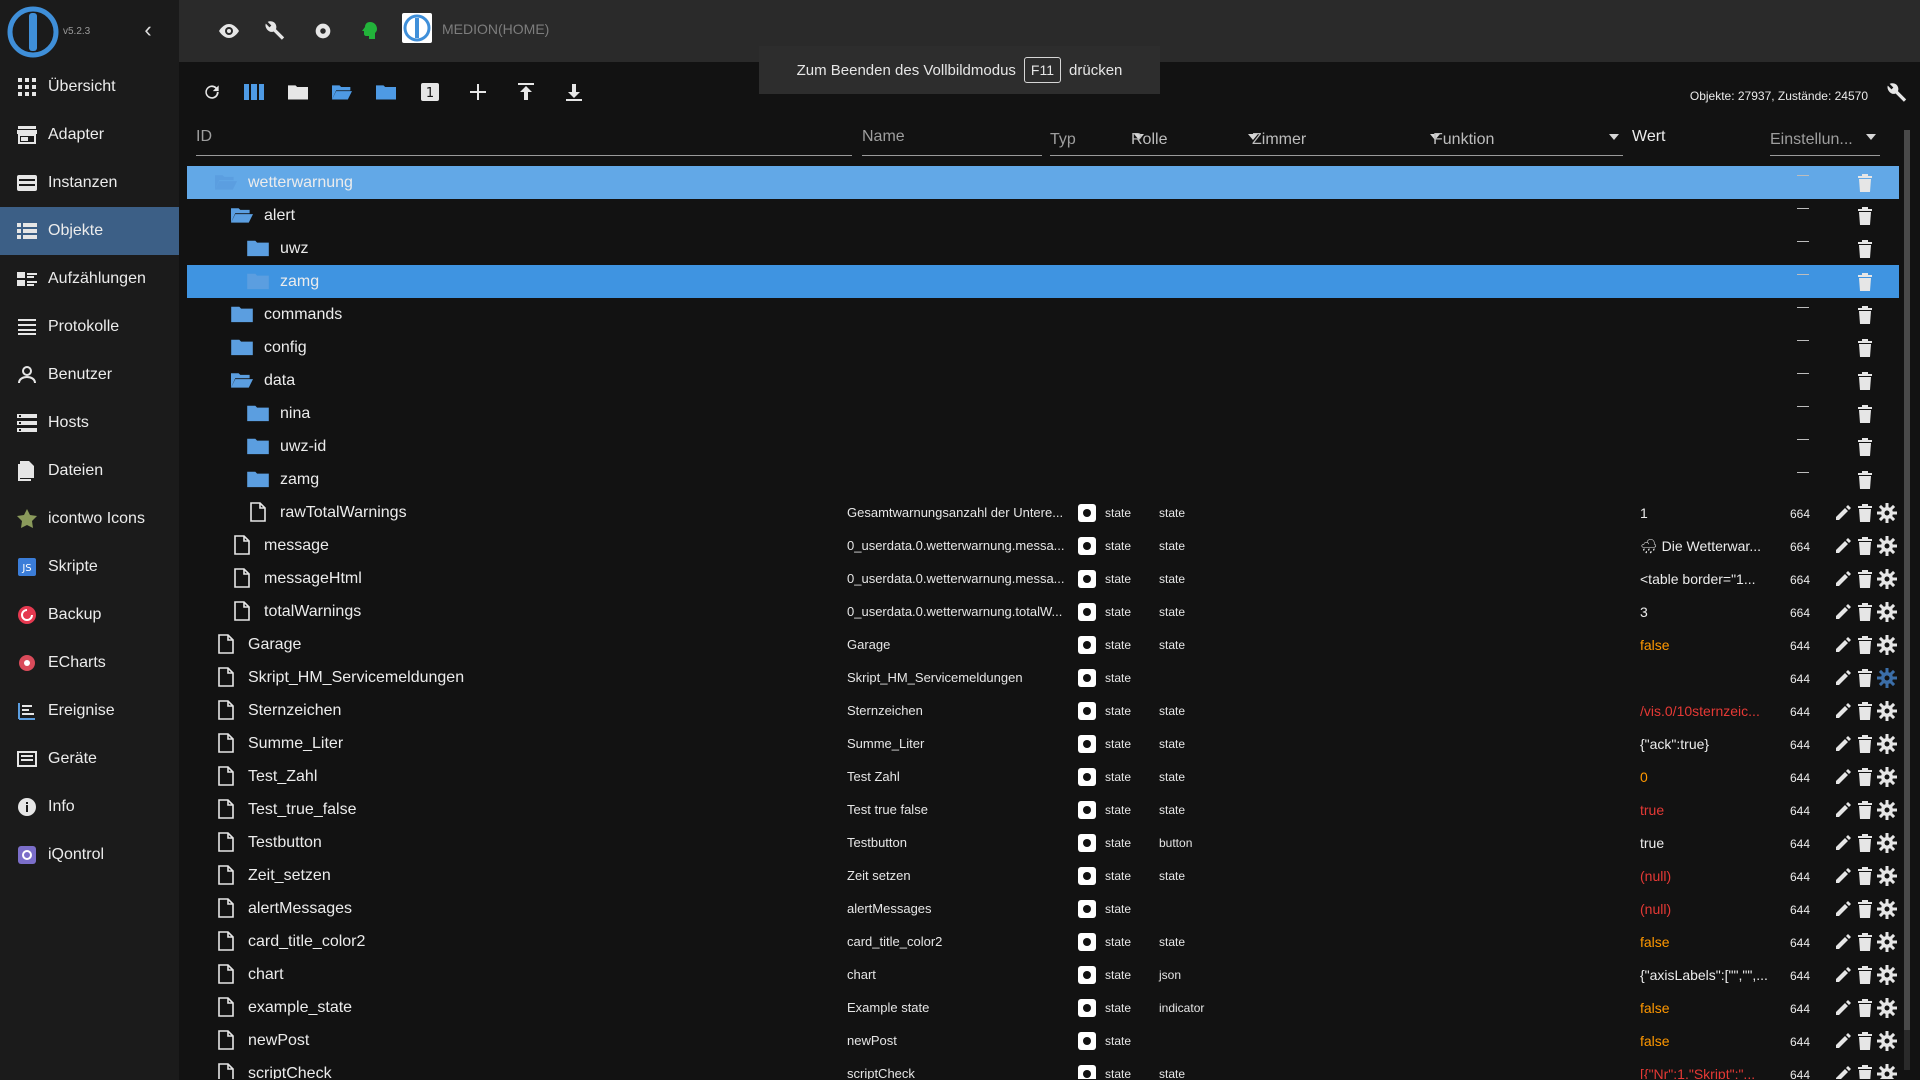  I want to click on state-row: newPost newPost state false 644, so click(1043, 1040).